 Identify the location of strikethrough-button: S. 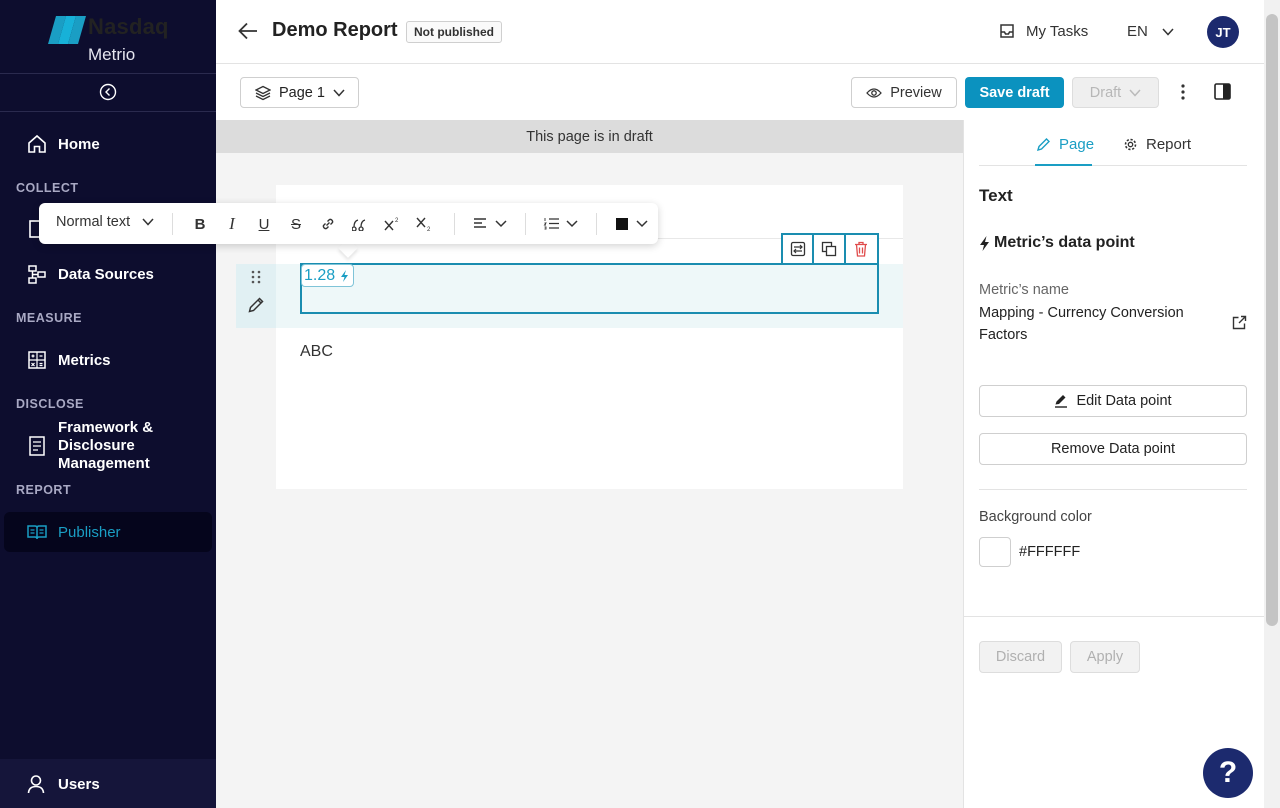
(296, 224).